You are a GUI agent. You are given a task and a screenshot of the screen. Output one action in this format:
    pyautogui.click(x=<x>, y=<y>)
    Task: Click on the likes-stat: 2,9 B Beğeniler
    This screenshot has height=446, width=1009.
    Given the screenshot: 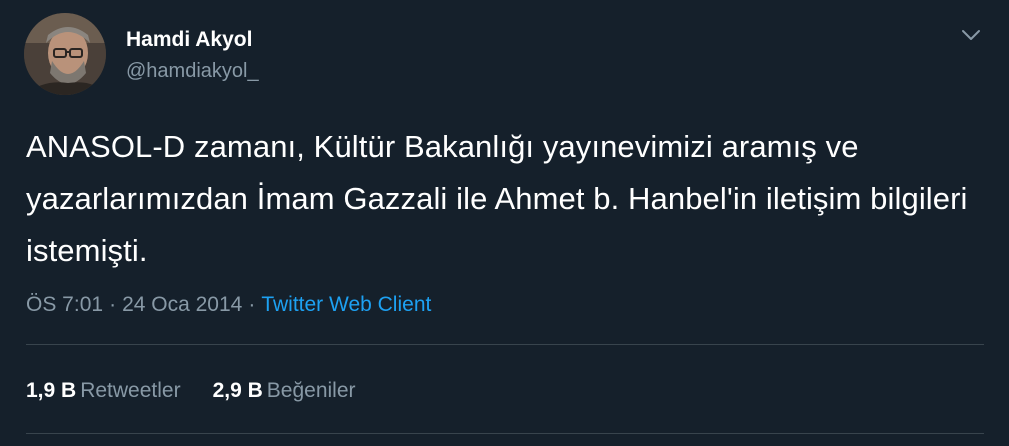 What is the action you would take?
    pyautogui.click(x=284, y=391)
    